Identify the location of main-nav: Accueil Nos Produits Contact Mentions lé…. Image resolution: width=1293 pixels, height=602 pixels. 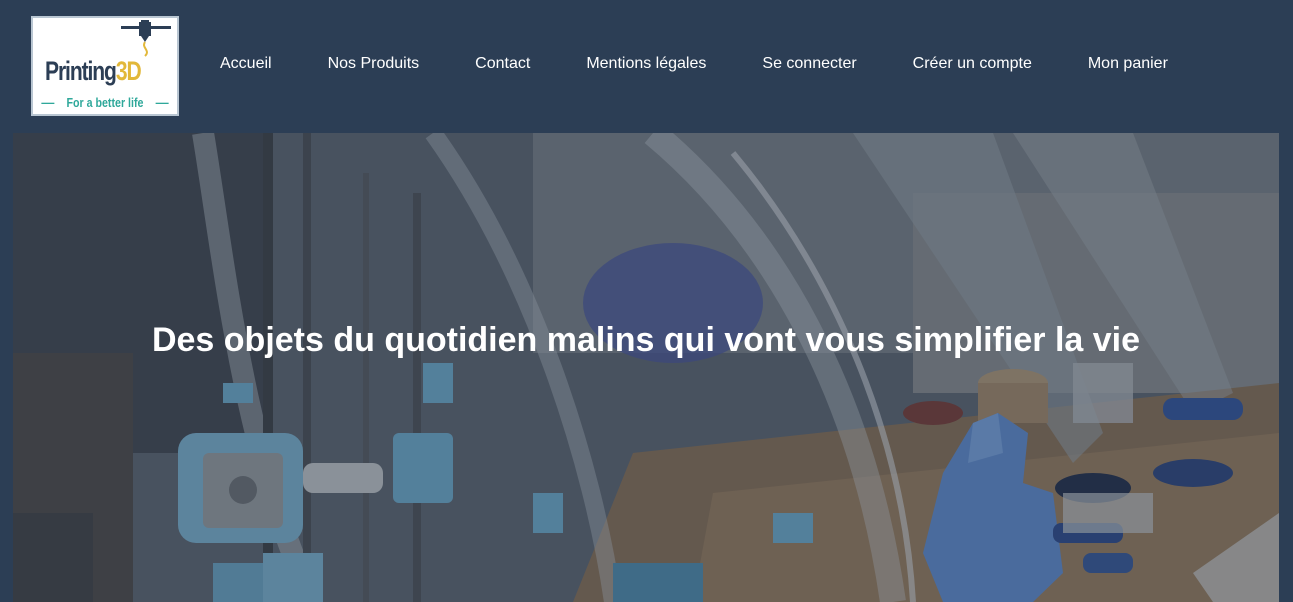
(694, 64).